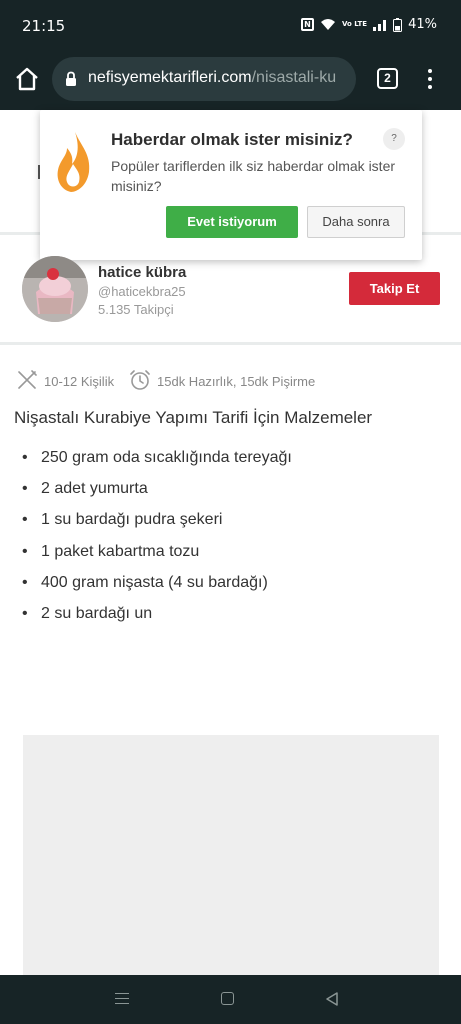  Describe the element at coordinates (354, 24) in the screenshot. I see `volte-label: Vo LTE` at that location.